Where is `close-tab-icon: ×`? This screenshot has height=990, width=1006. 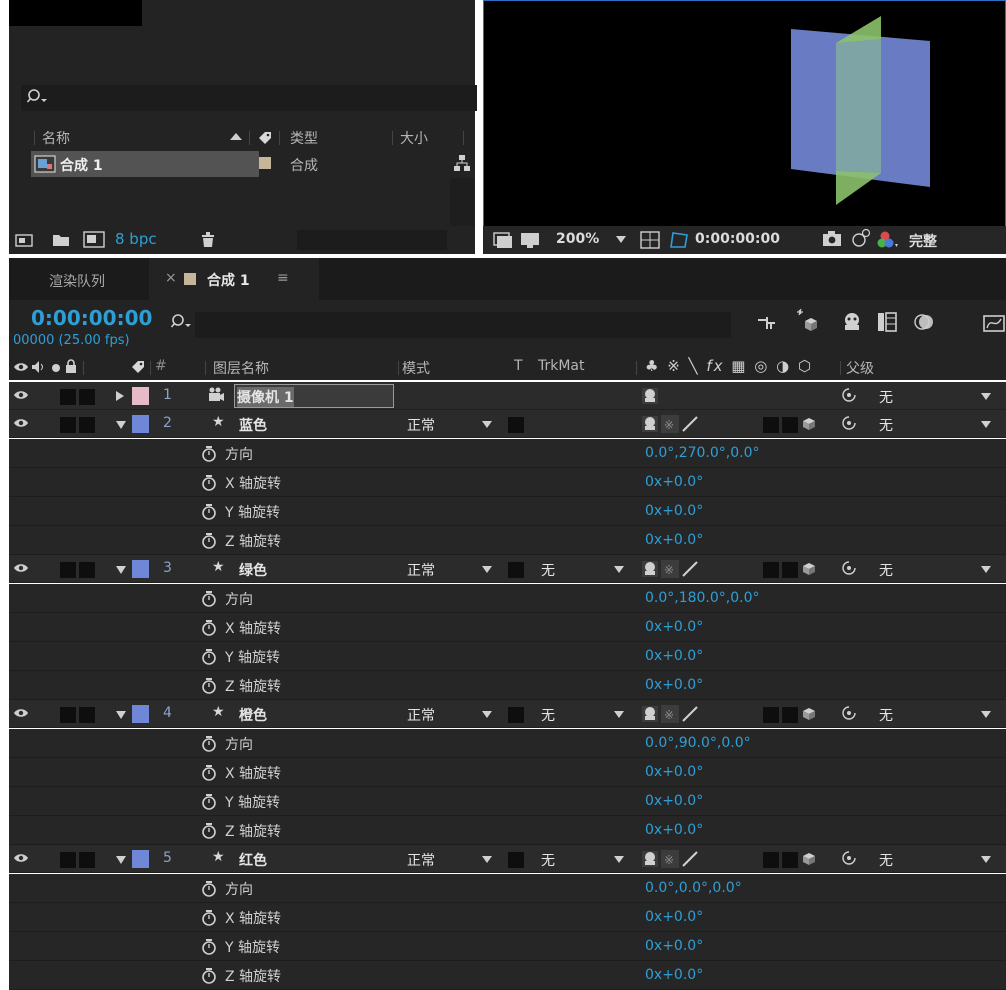 close-tab-icon: × is located at coordinates (171, 278).